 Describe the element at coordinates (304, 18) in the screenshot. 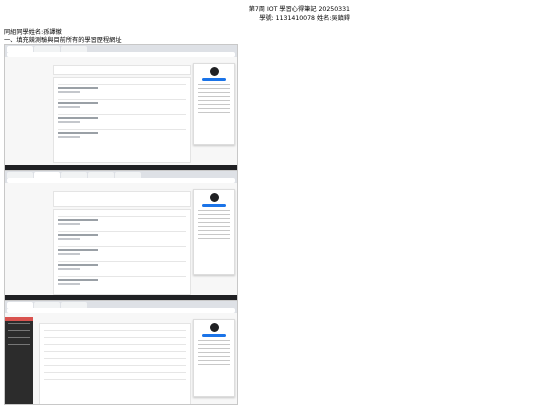

I see `header-student-info: 學號: 1131410078 姓名:吳鎮鍀` at that location.